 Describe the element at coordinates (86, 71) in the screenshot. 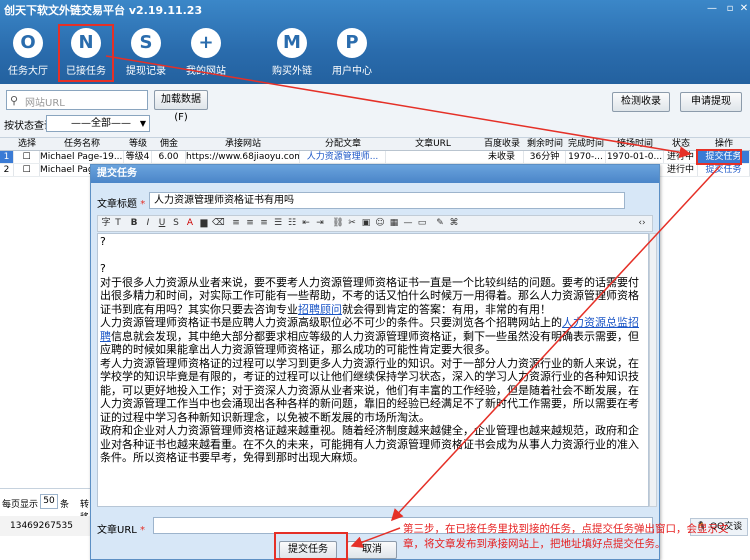

I see `nav-label: 已接任务` at that location.